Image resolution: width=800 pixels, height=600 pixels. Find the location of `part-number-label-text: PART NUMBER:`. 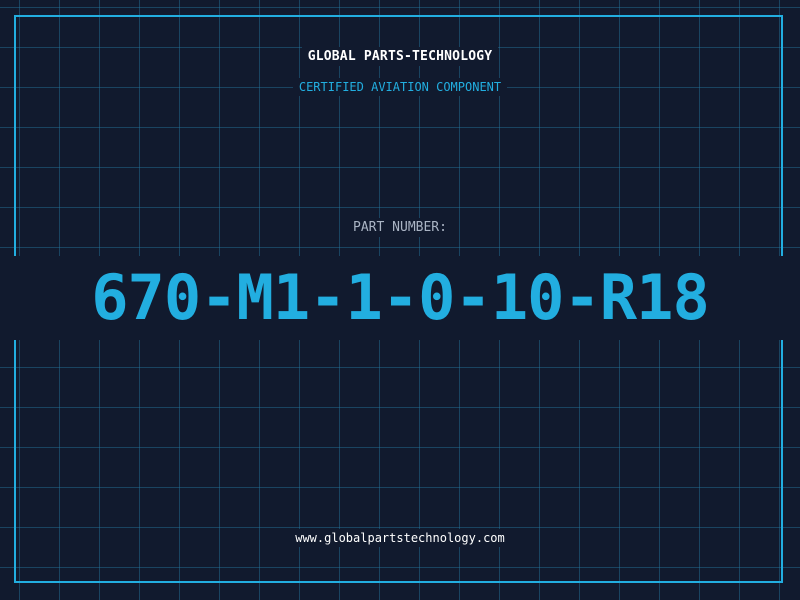

part-number-label-text: PART NUMBER: is located at coordinates (400, 227).